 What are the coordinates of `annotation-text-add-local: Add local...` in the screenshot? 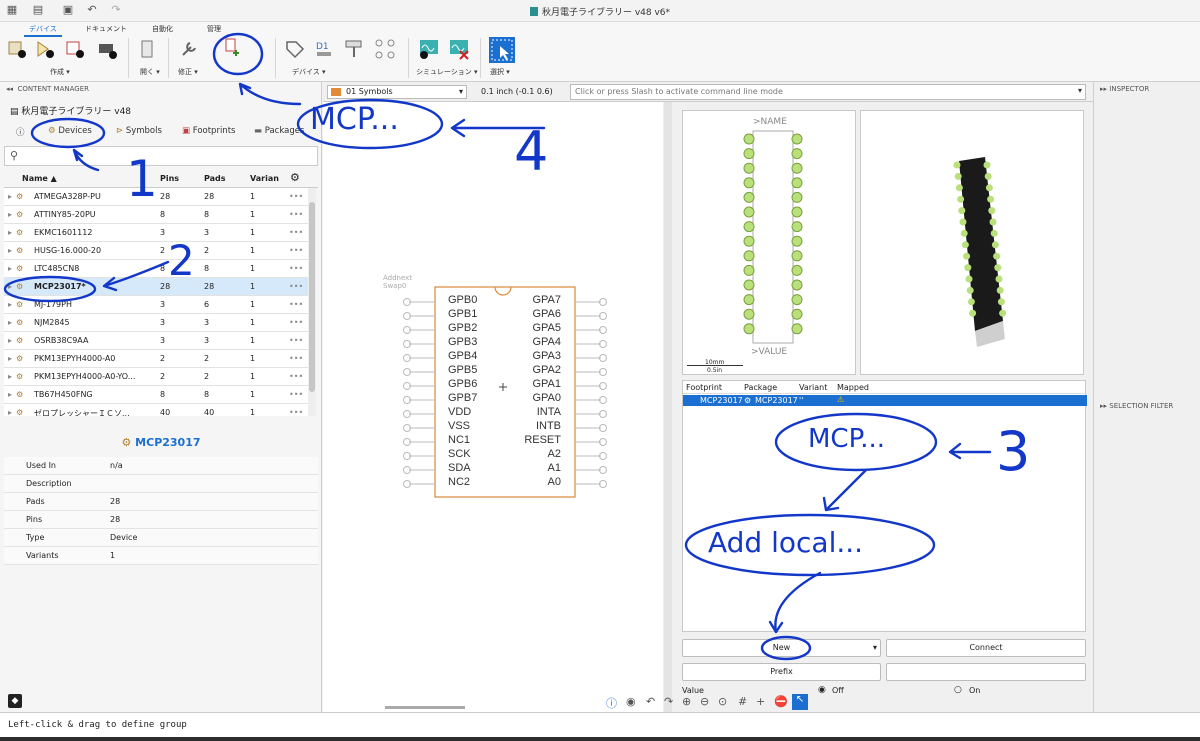 It's located at (786, 542).